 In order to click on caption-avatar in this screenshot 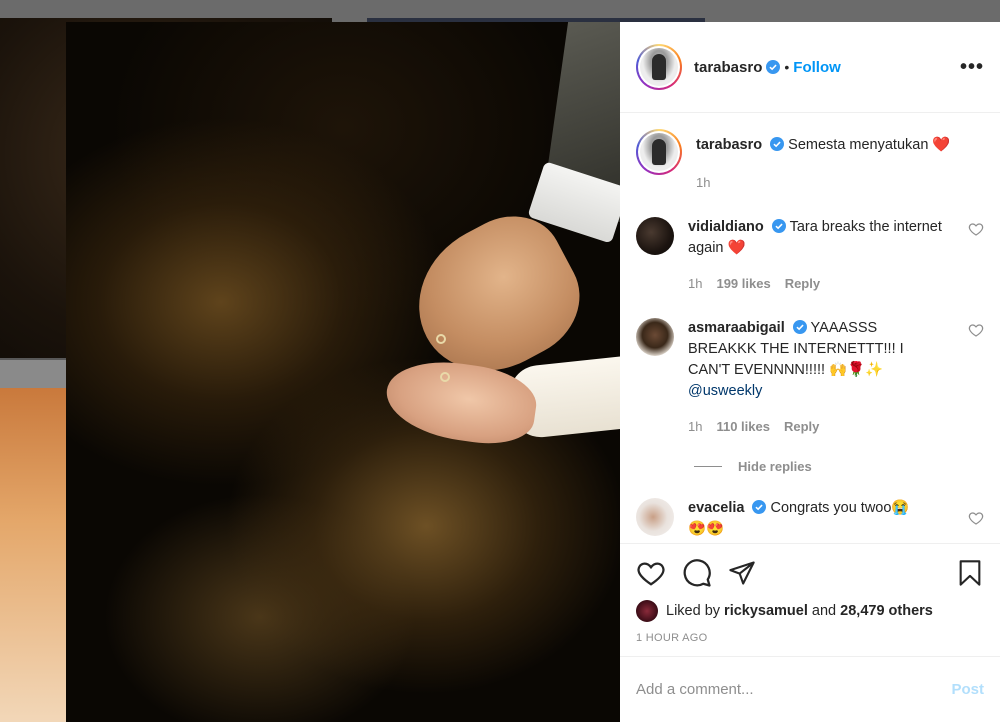, I will do `click(659, 152)`.